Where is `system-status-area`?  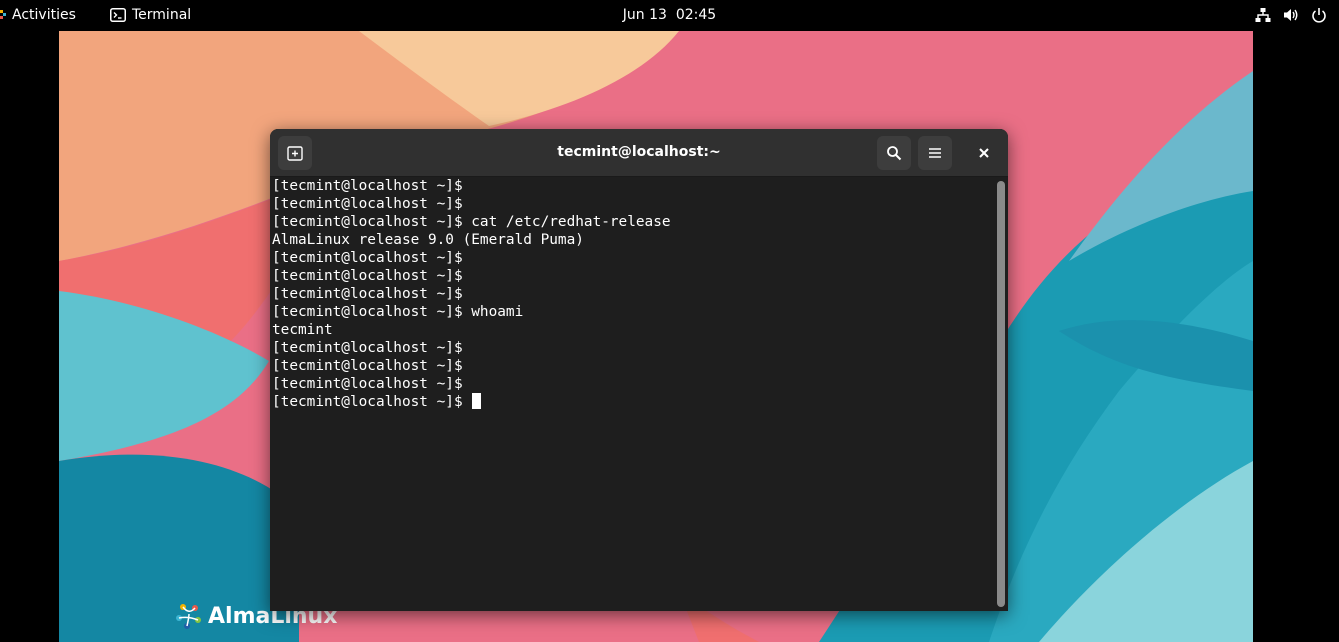
system-status-area is located at coordinates (1291, 15).